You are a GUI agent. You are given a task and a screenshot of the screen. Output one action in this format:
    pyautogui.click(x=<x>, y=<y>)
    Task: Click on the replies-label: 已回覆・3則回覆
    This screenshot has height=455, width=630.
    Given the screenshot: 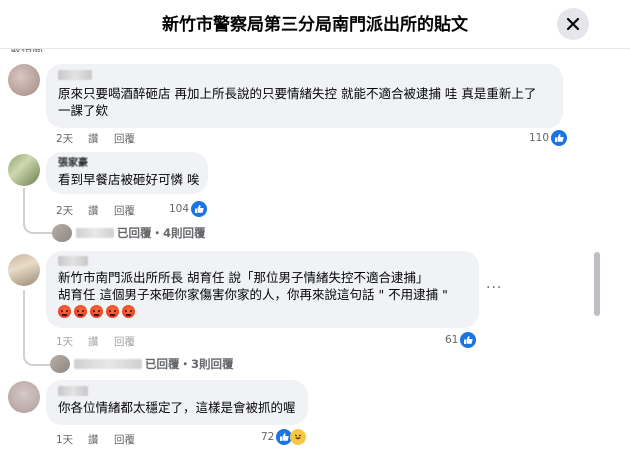 What is the action you would take?
    pyautogui.click(x=189, y=364)
    